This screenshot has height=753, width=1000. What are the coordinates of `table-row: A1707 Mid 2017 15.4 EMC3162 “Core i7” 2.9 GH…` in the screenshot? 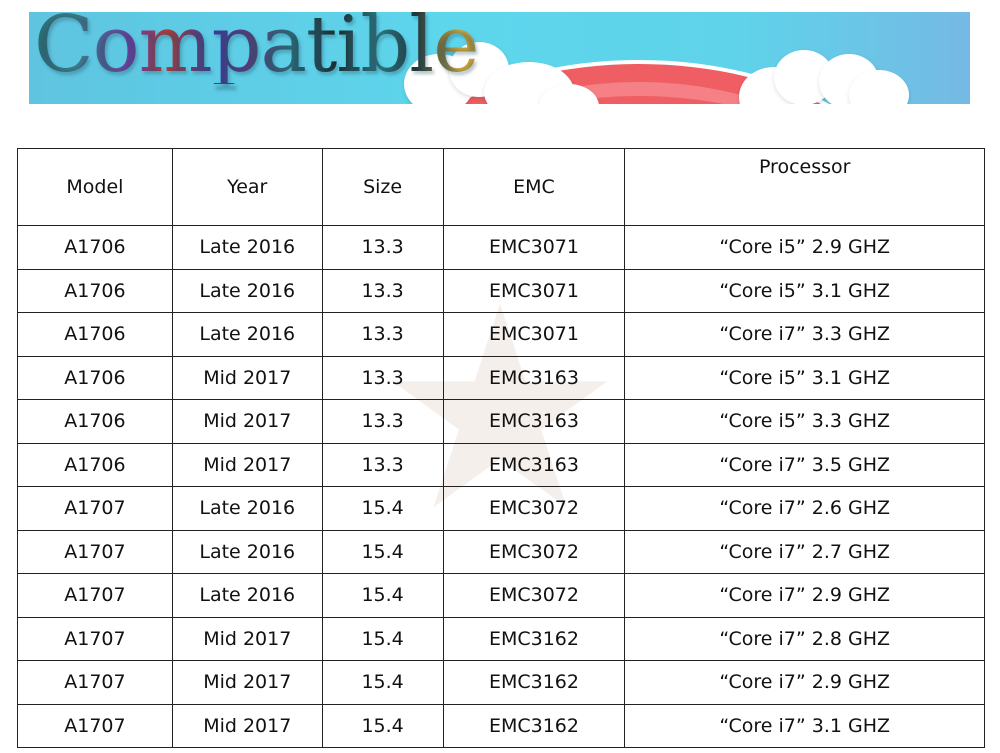 It's located at (501, 682).